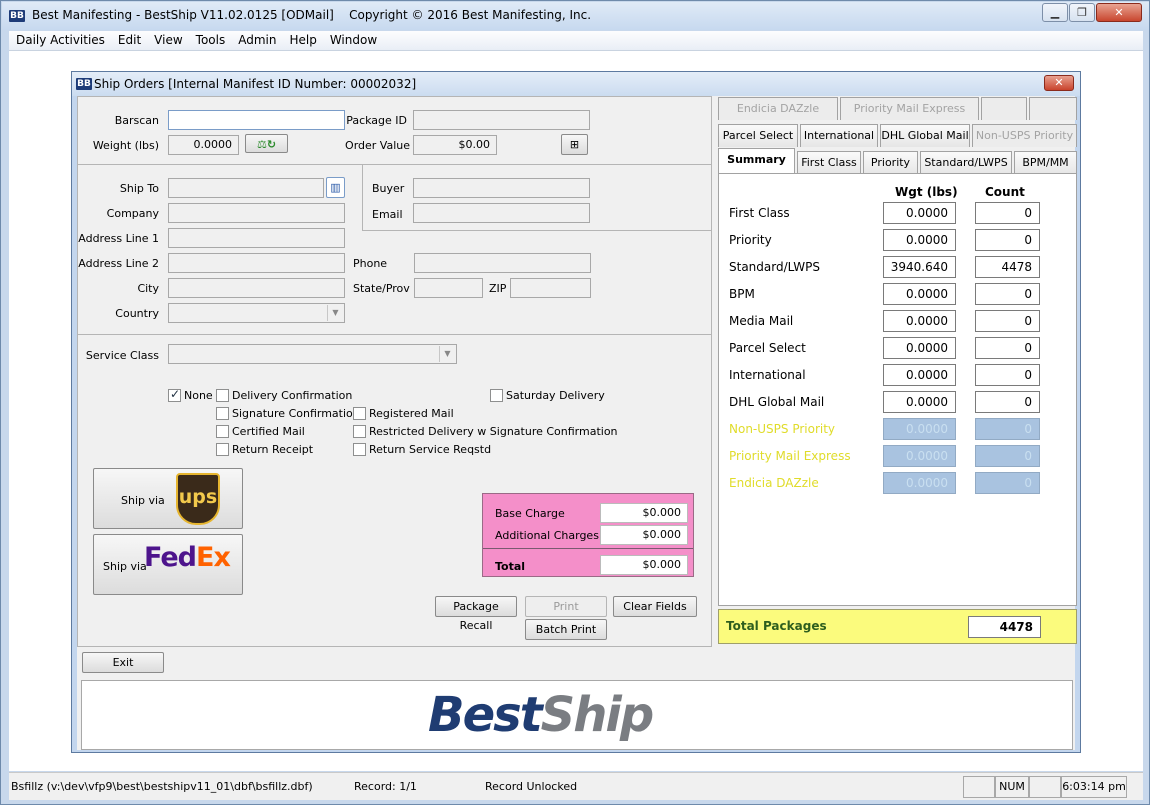 This screenshot has width=1150, height=805. I want to click on summary-weight-non-usps-priority: 0.0000, so click(919, 429).